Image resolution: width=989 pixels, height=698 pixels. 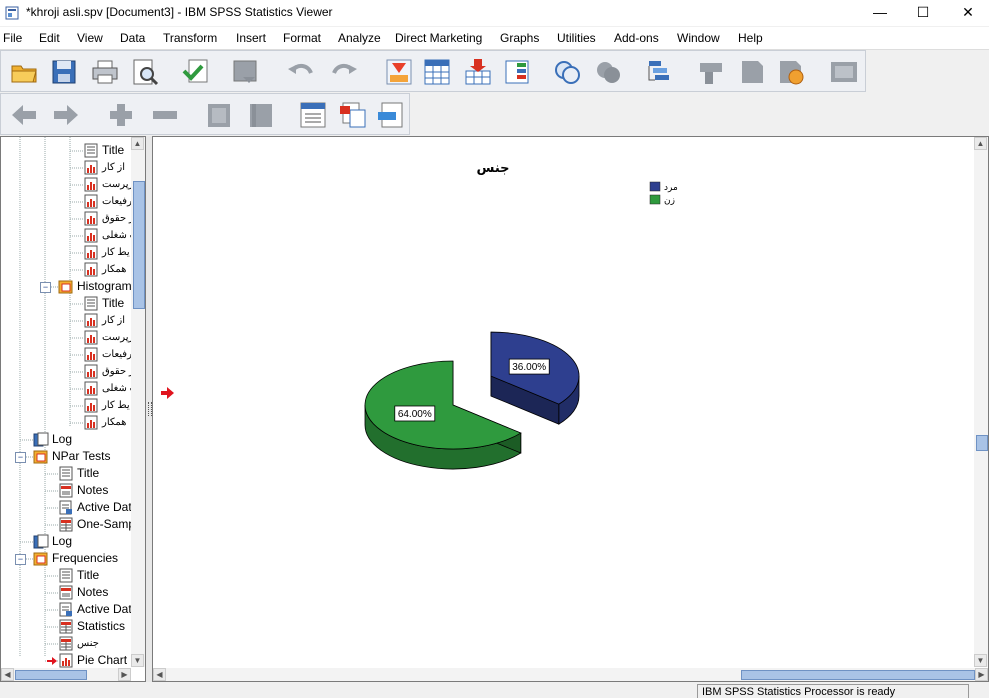 I want to click on menu-format: Format, so click(x=302, y=38).